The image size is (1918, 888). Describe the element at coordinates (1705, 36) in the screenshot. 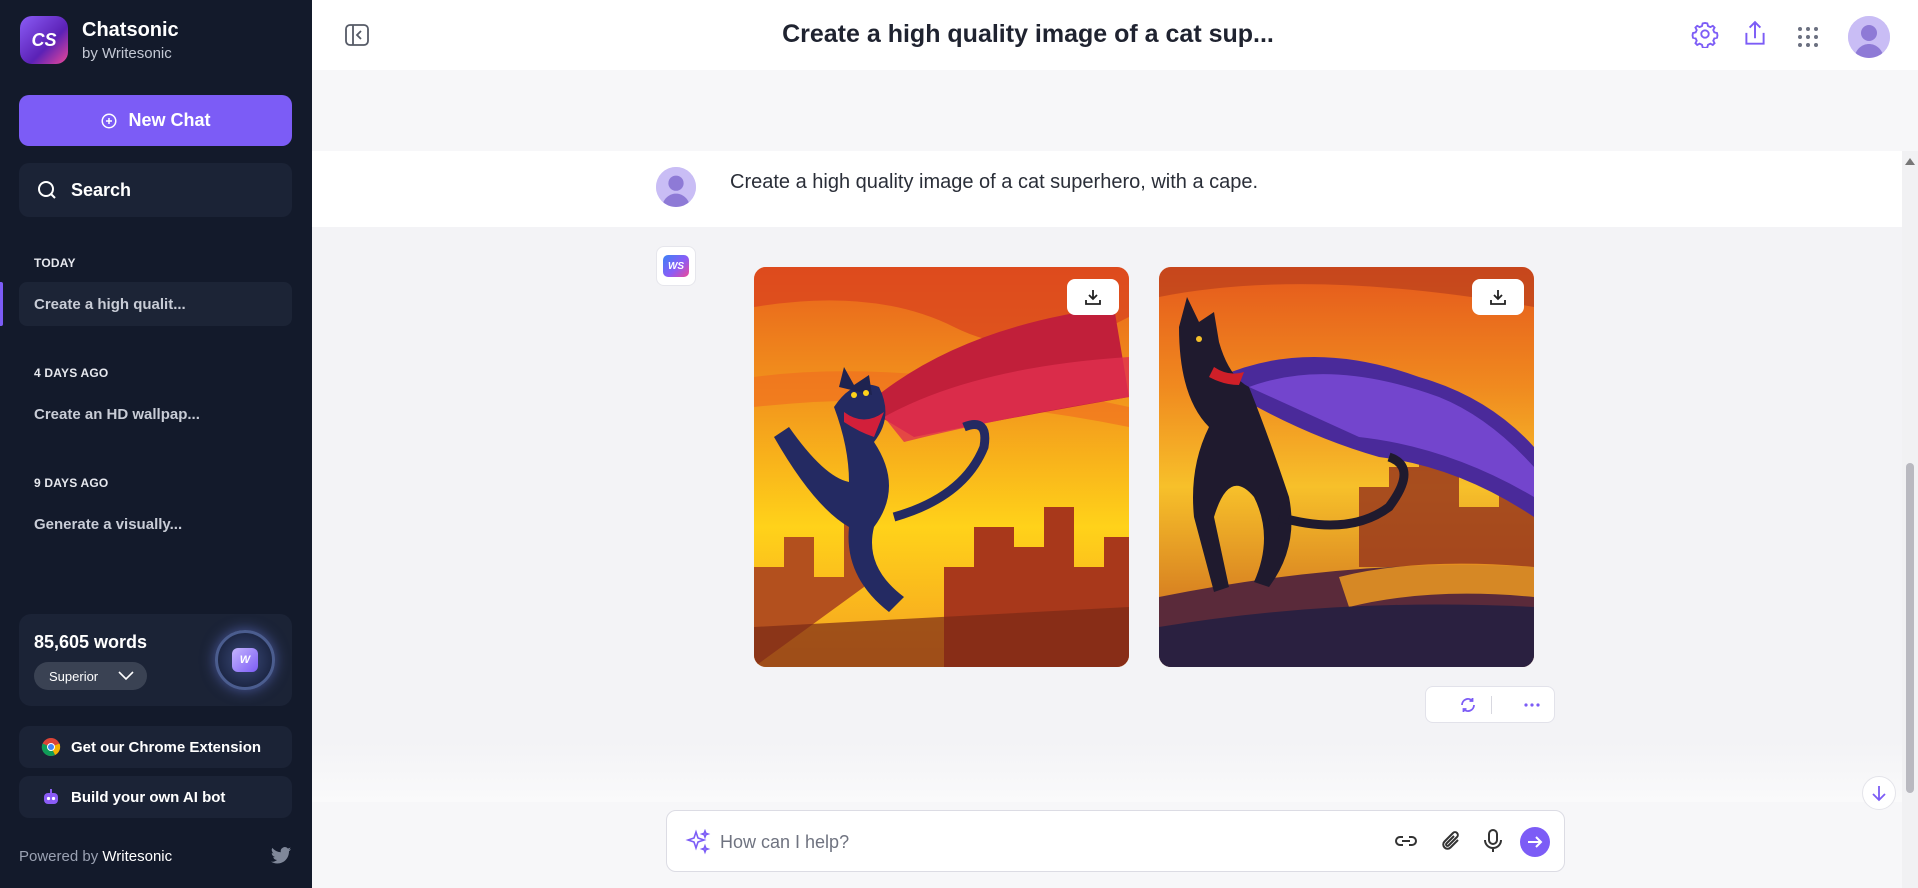

I see `settings-icon` at that location.